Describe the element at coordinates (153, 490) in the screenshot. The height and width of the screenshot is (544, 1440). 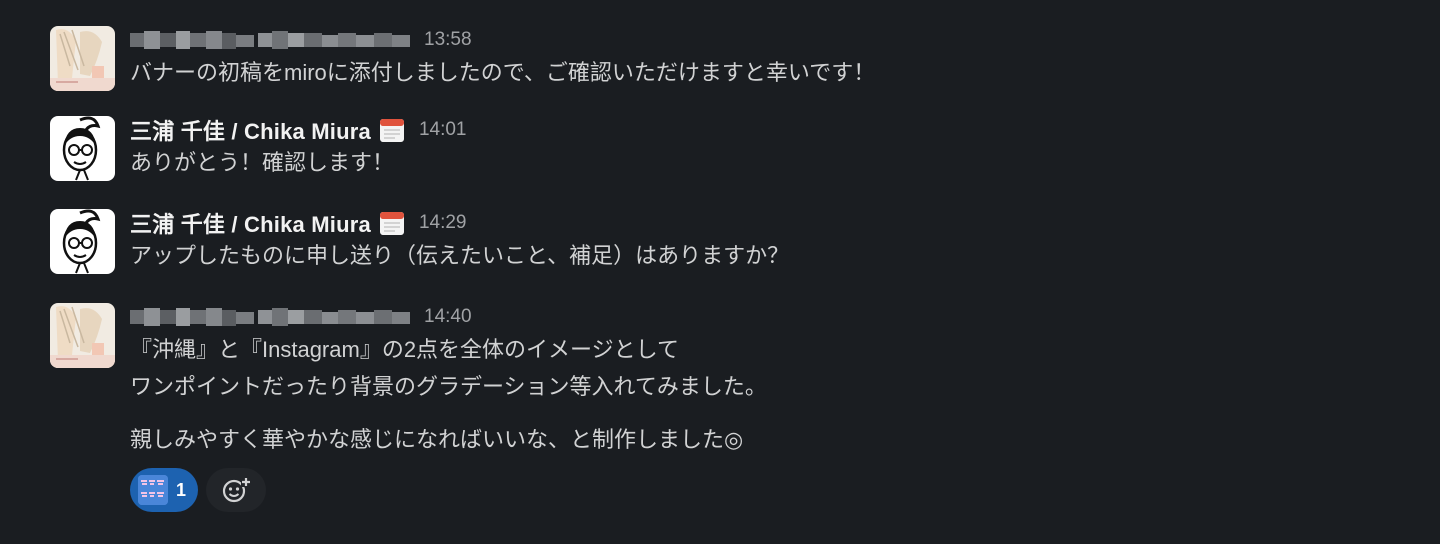
I see `custom-reaction-emoji-icon` at that location.